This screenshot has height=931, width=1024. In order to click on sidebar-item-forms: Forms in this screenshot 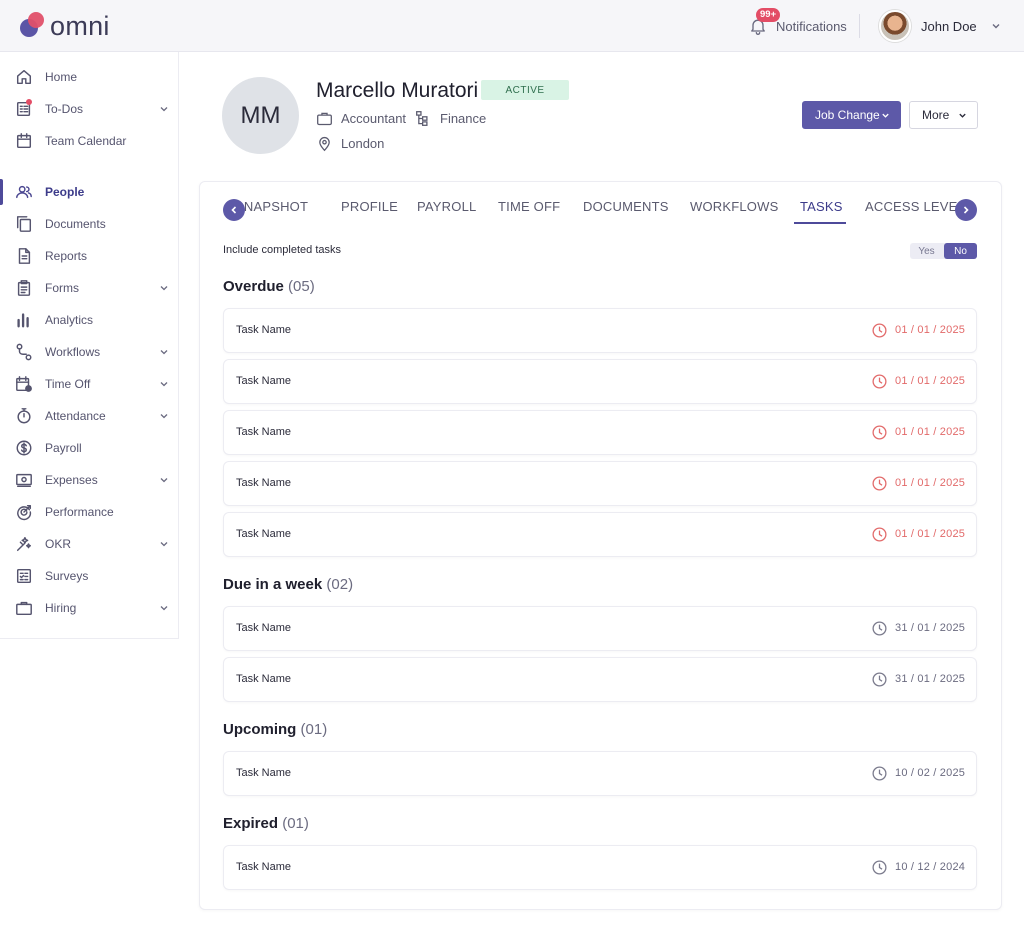, I will do `click(89, 288)`.